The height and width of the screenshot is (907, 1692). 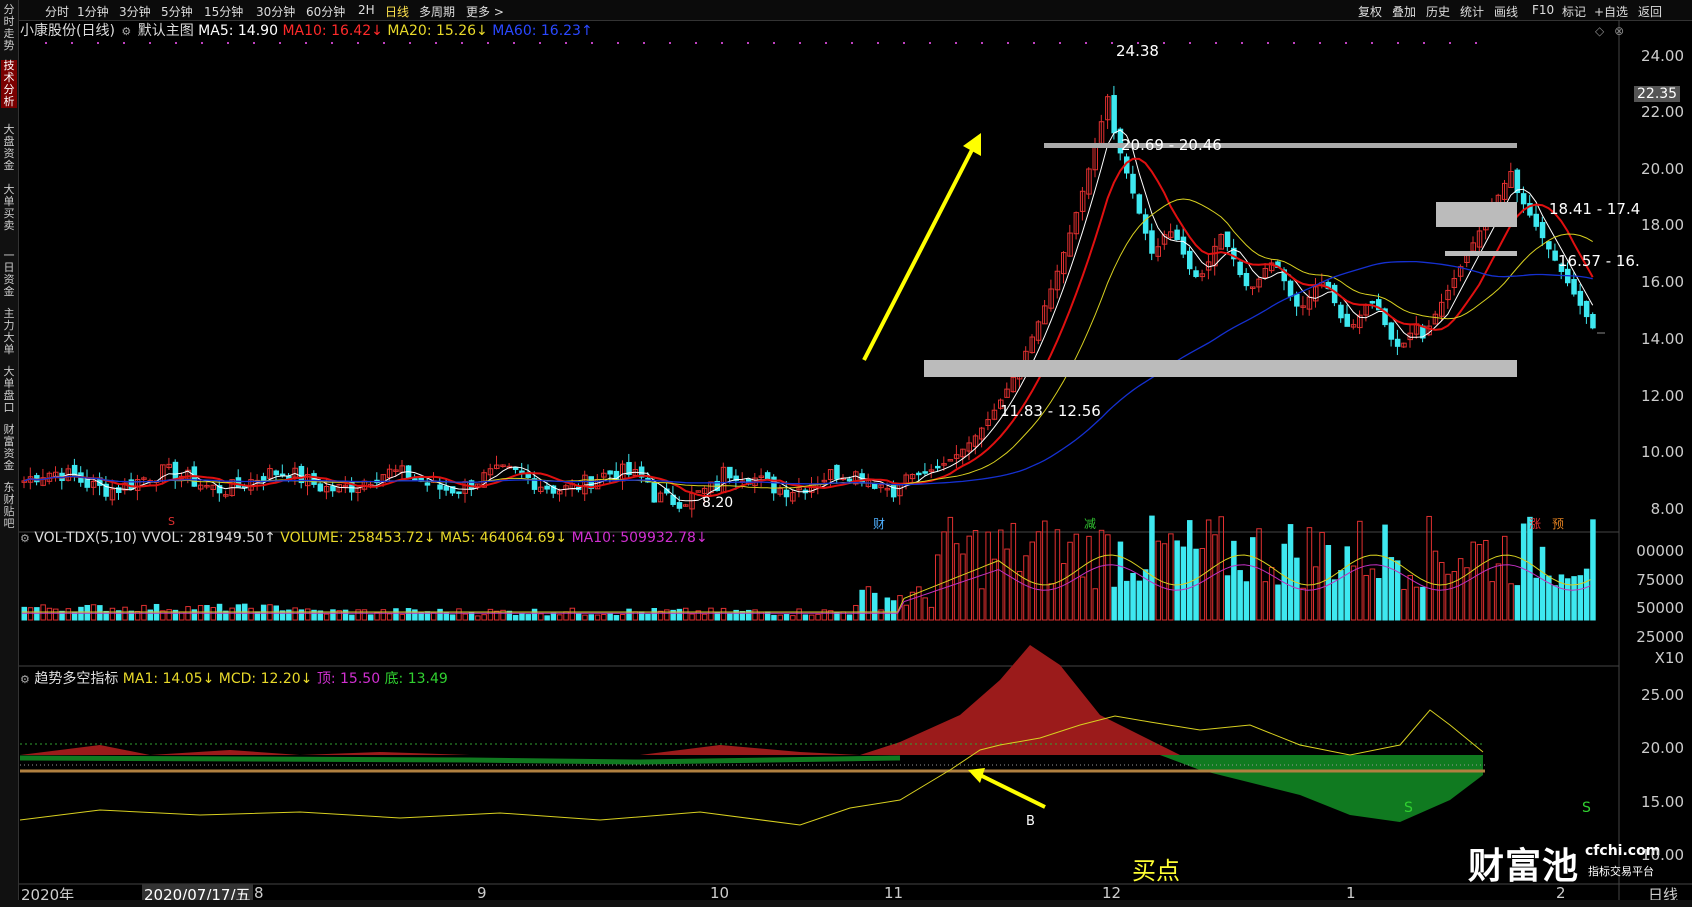 What do you see at coordinates (223, 11) in the screenshot?
I see `period-tab-4: 15分钟` at bounding box center [223, 11].